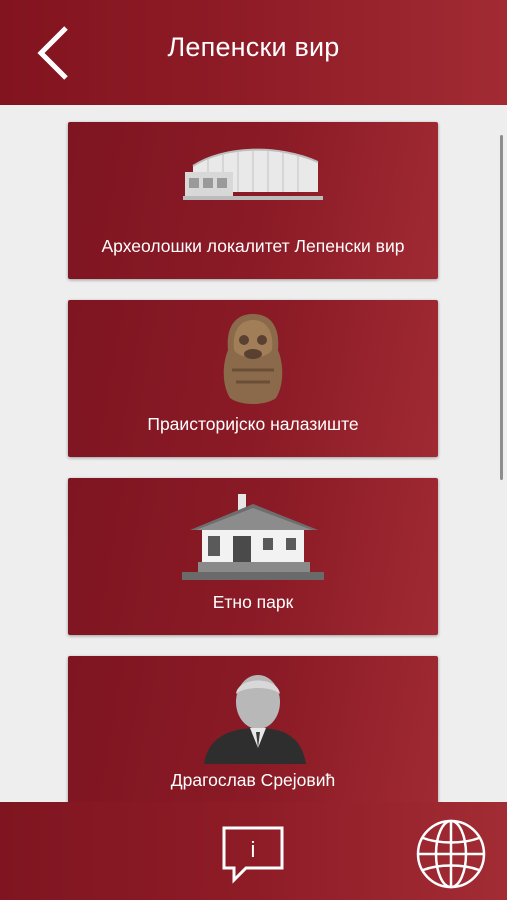 The width and height of the screenshot is (507, 900). I want to click on portrait-photo-image, so click(255, 719).